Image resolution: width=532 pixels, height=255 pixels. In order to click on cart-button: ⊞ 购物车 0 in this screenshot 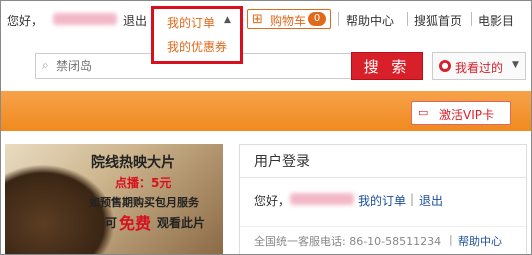, I will do `click(289, 19)`.